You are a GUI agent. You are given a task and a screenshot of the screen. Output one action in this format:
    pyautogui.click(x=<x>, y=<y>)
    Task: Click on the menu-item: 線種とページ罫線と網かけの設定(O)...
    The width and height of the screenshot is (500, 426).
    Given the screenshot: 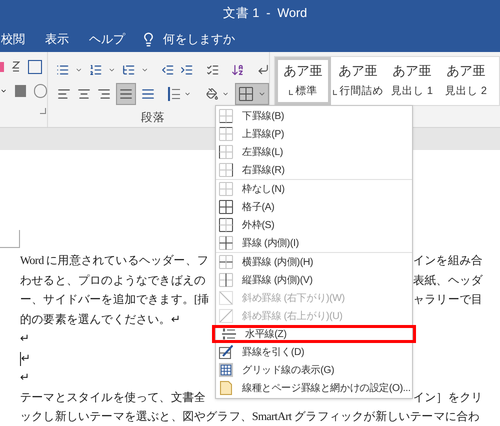 What is the action you would take?
    pyautogui.click(x=314, y=388)
    